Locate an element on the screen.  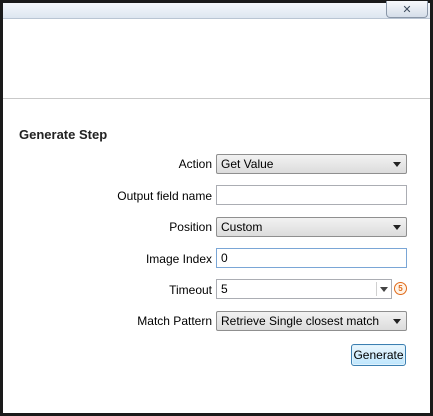
output-field-input is located at coordinates (311, 195).